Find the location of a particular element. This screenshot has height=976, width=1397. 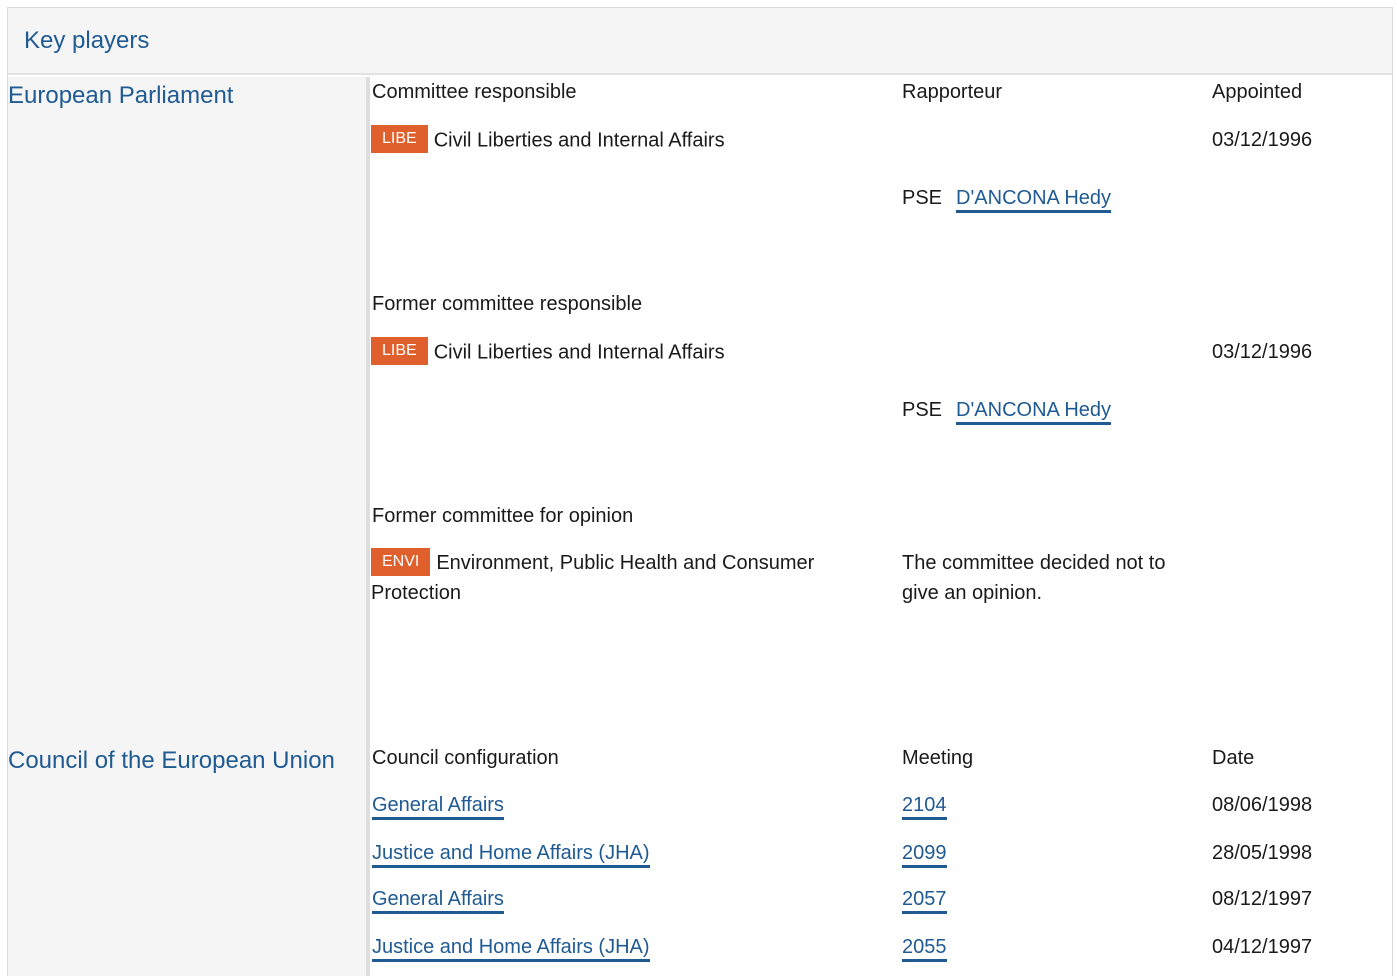

meeting-link: 2104 is located at coordinates (924, 807).